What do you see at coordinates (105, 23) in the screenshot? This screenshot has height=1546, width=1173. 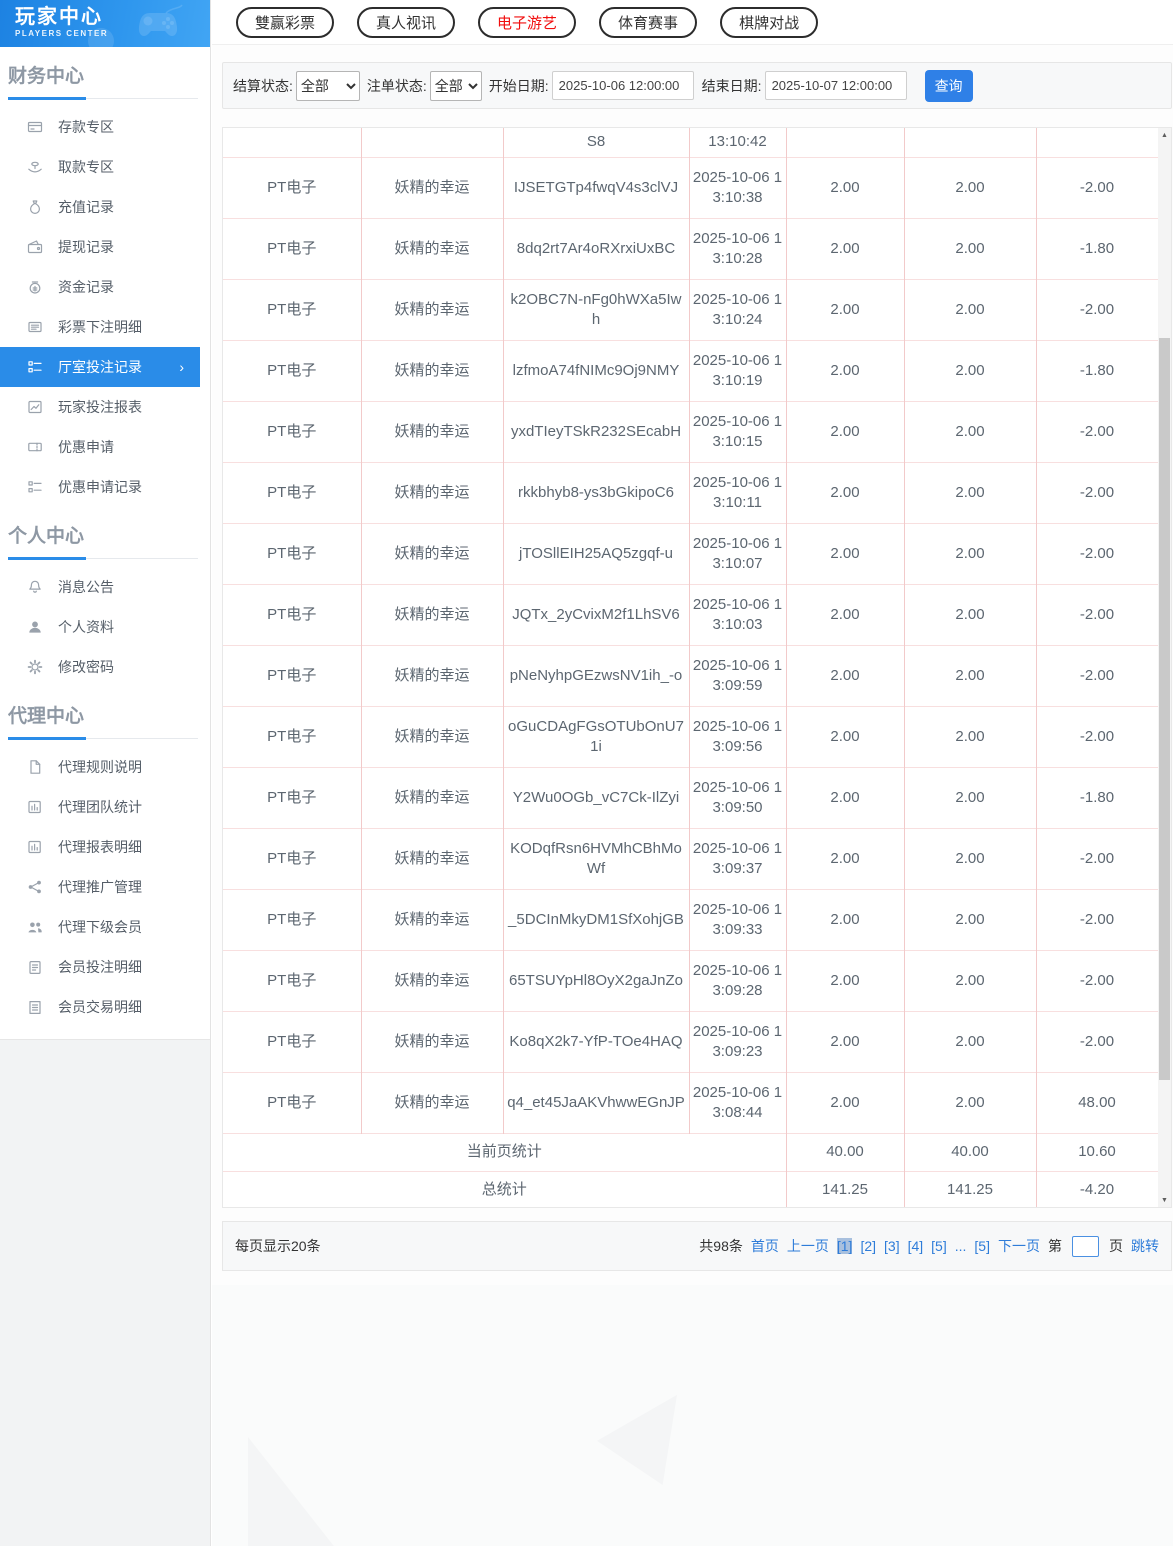 I see `app-logo: 玩家中心 PLAYERS CENTER` at bounding box center [105, 23].